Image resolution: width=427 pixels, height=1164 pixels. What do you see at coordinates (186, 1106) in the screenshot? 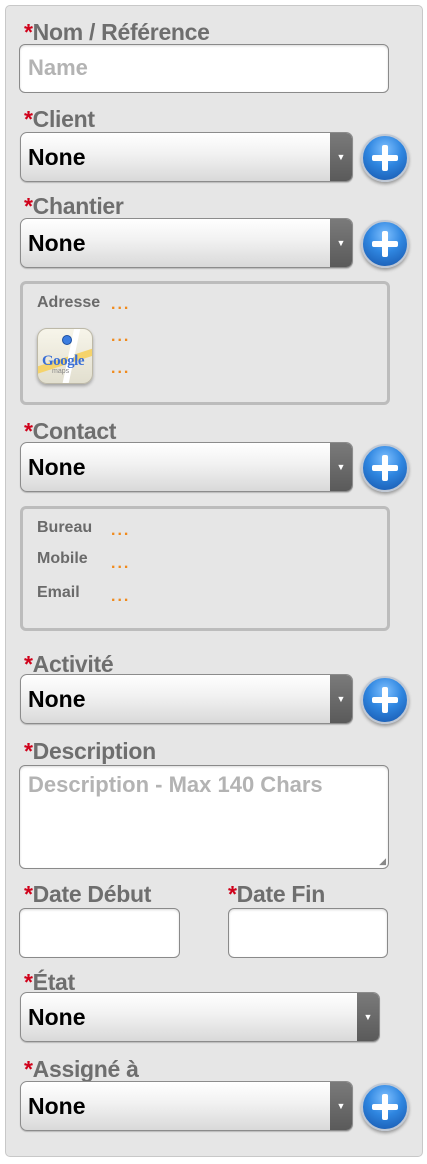
I see `assigne-select: None ▼` at bounding box center [186, 1106].